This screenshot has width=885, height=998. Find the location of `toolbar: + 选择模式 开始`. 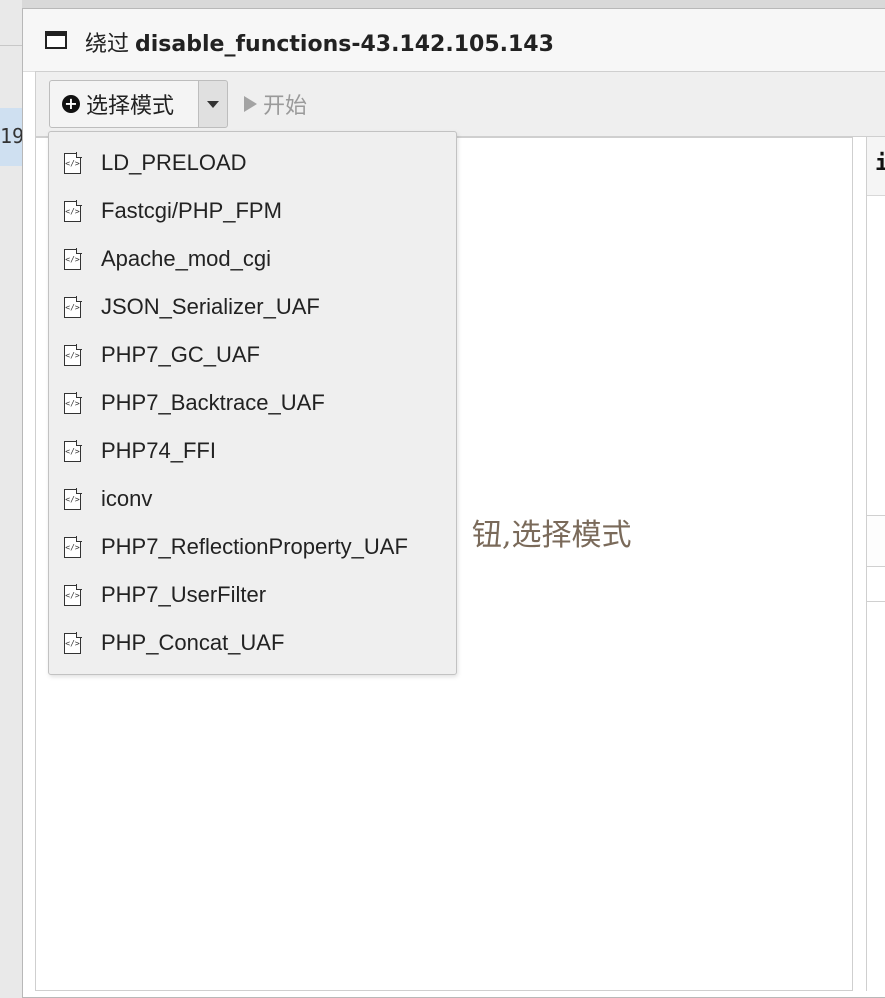

toolbar: + 选择模式 开始 is located at coordinates (460, 104).